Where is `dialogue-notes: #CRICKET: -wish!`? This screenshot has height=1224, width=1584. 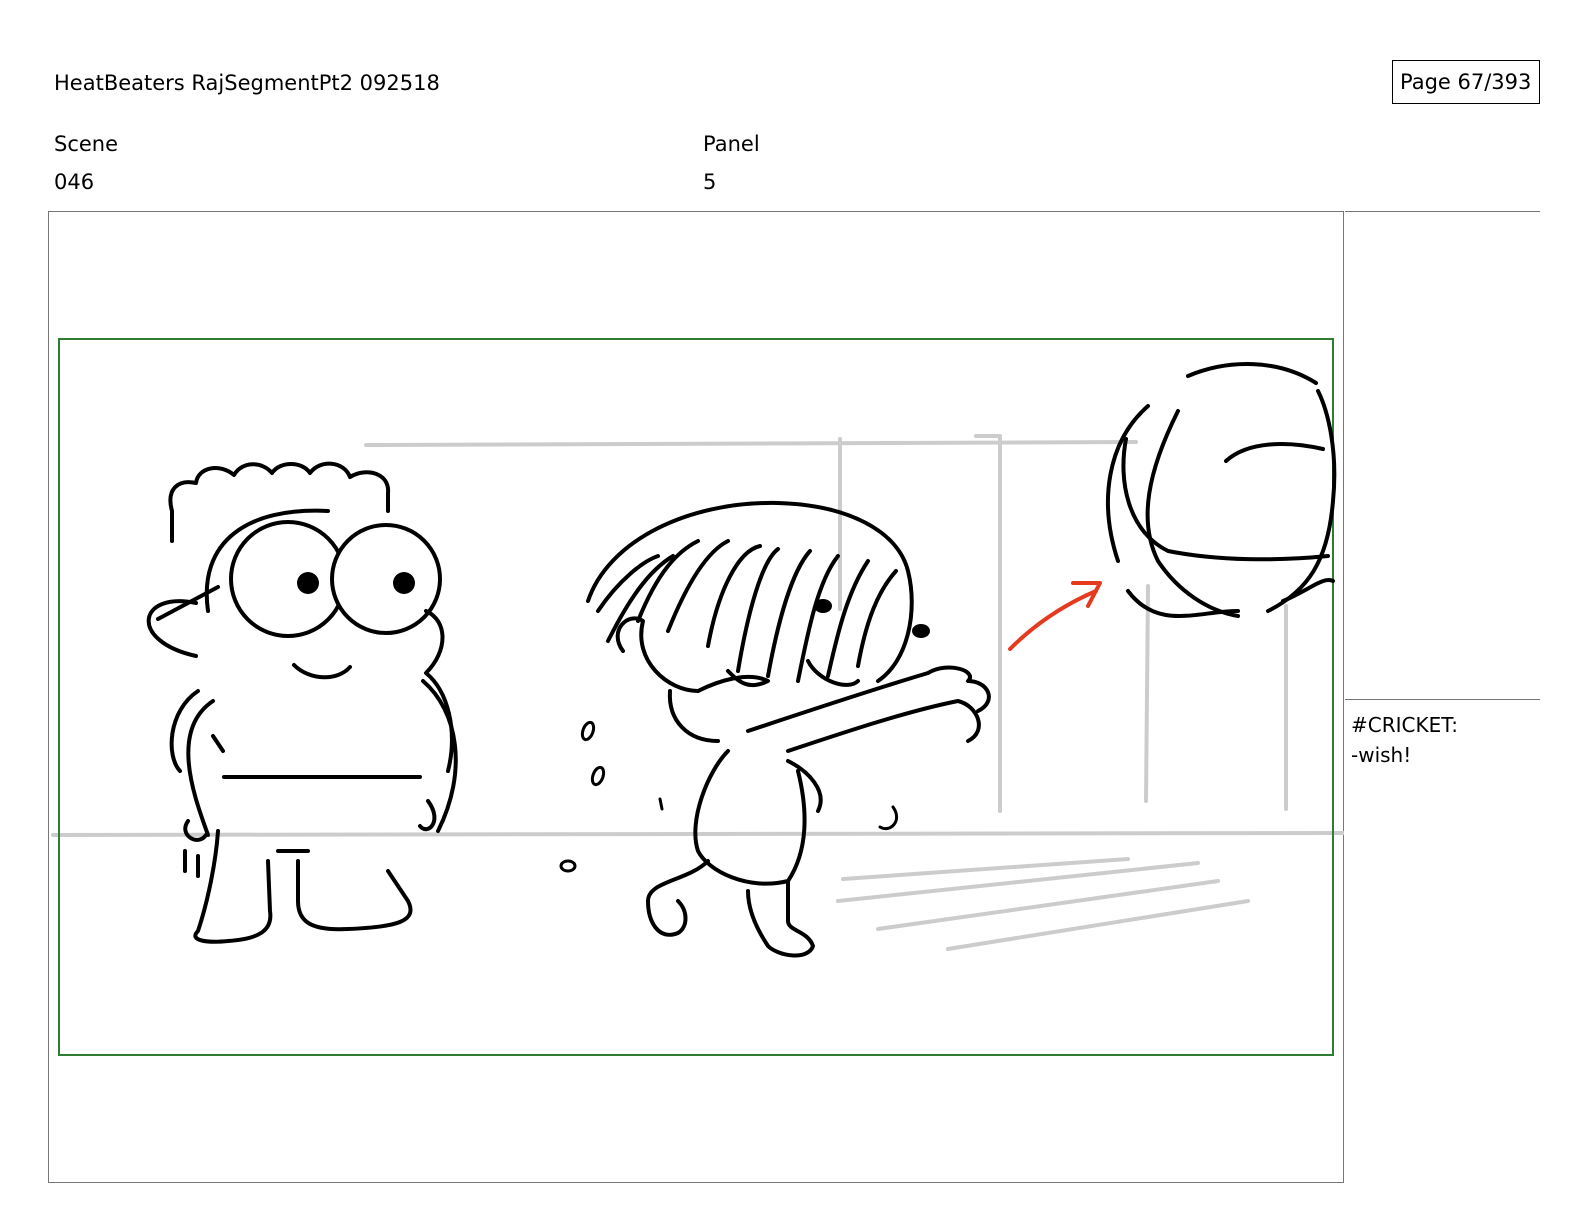
dialogue-notes: #CRICKET: -wish! is located at coordinates (1404, 740).